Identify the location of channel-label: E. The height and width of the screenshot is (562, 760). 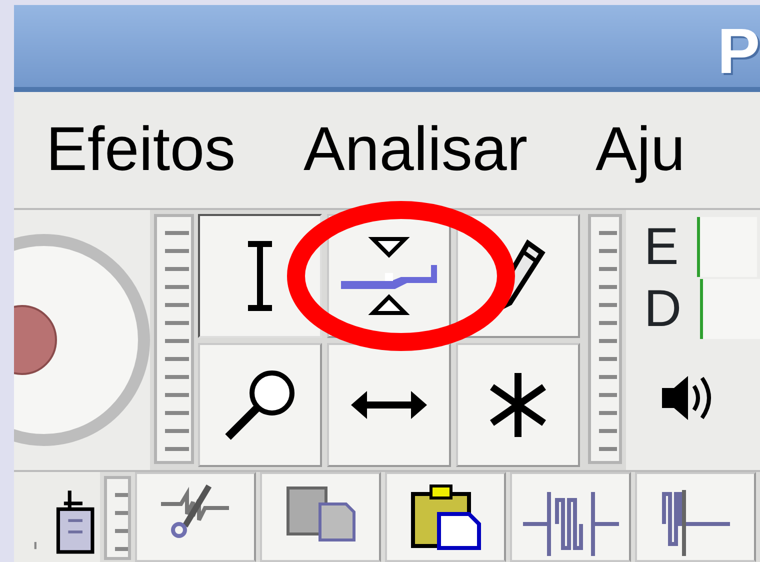
(661, 247).